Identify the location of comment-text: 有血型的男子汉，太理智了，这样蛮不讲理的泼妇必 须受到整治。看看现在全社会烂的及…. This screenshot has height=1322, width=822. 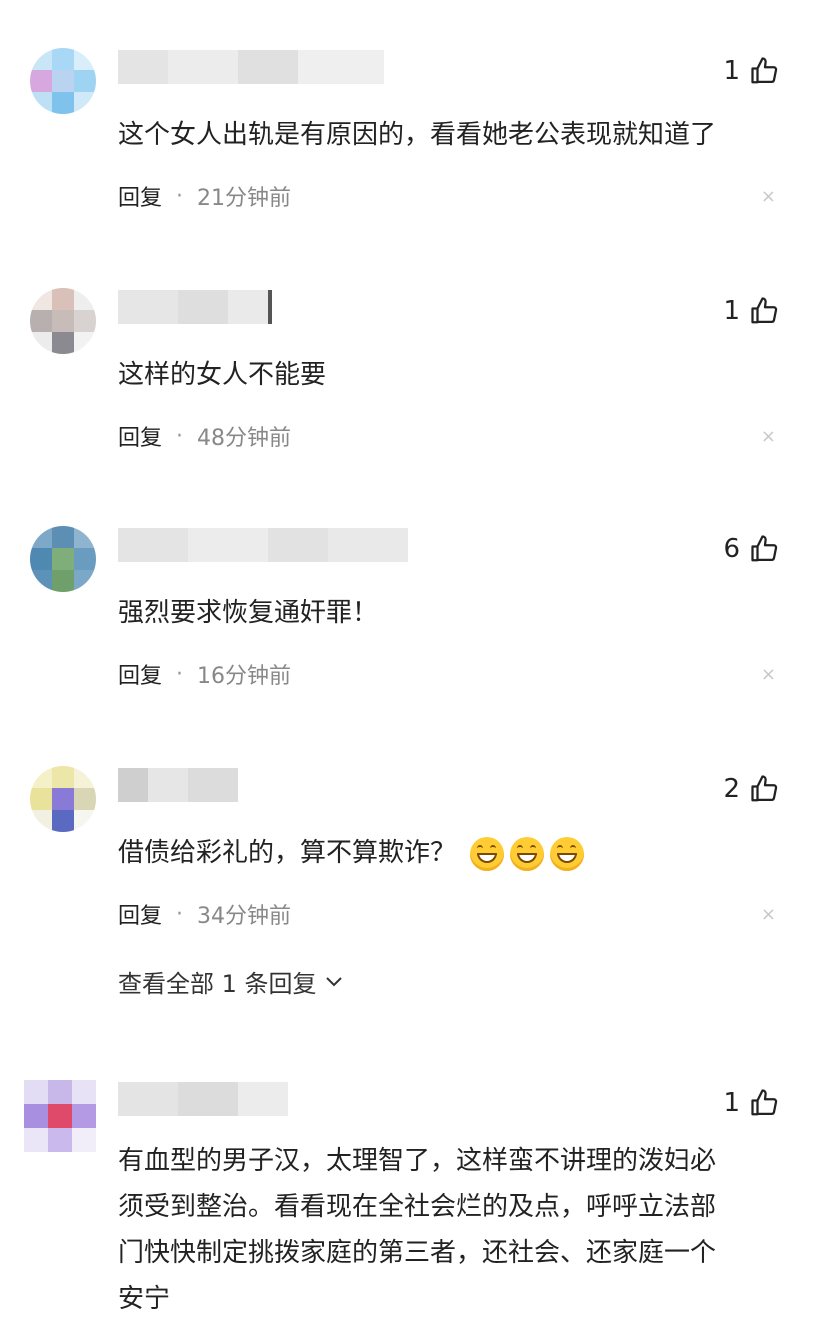
(448, 1230).